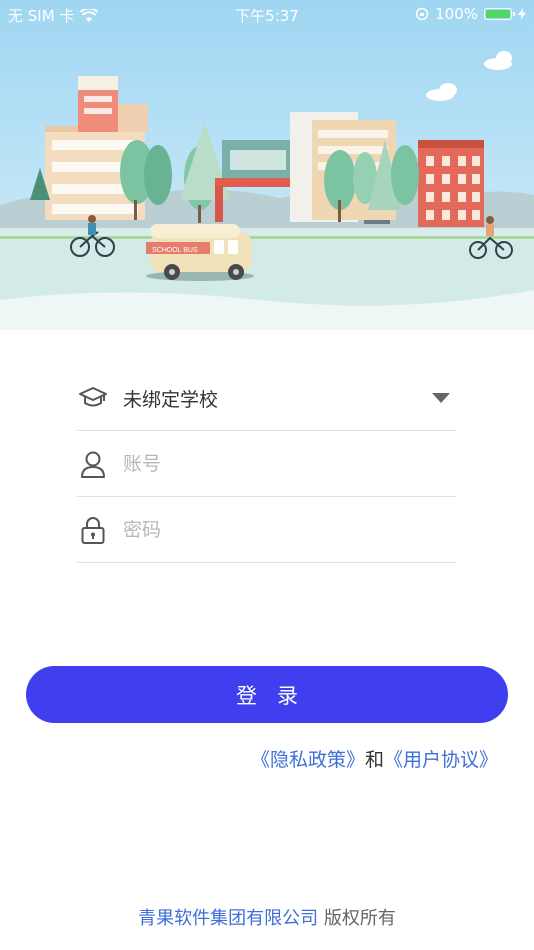  I want to click on school-building-right, so click(346, 167).